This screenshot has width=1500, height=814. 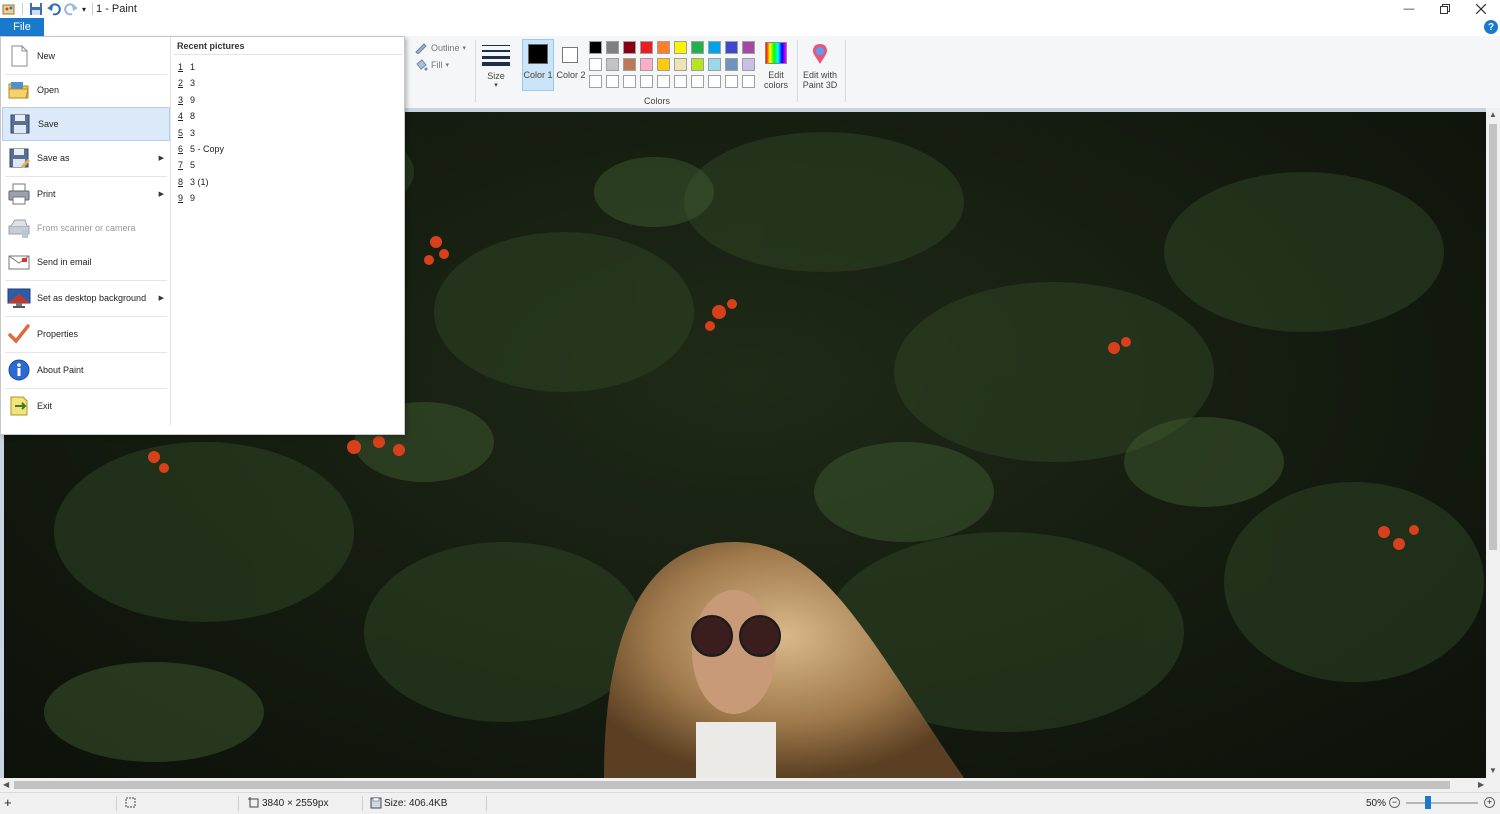 I want to click on horizontal-scrollbar: ◀ ▶, so click(x=750, y=785).